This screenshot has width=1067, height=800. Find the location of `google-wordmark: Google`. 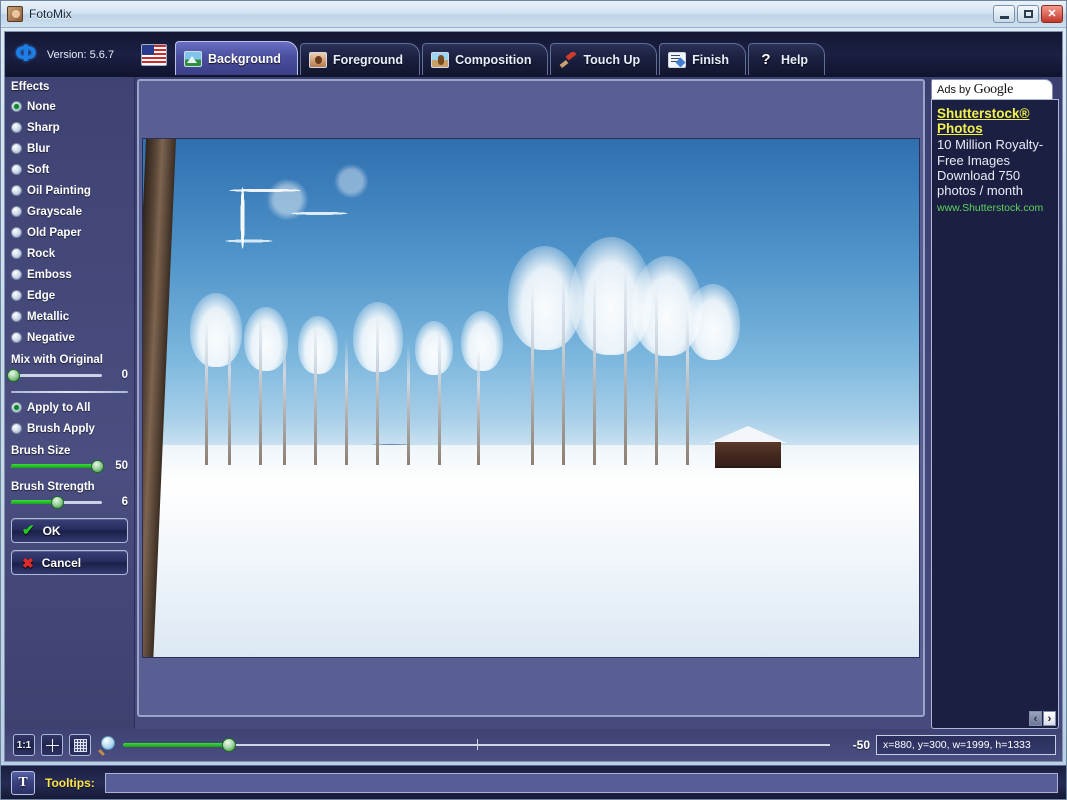

google-wordmark: Google is located at coordinates (993, 89).